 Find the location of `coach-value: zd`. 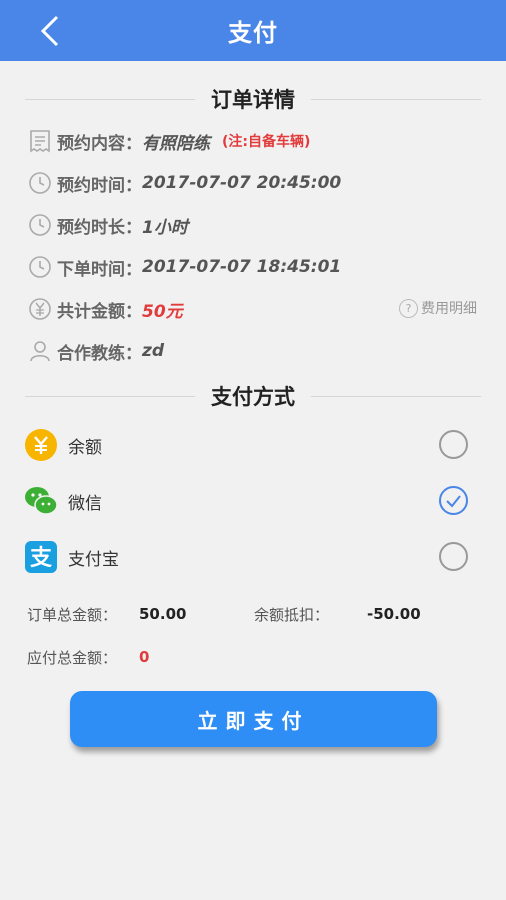

coach-value: zd is located at coordinates (153, 351).